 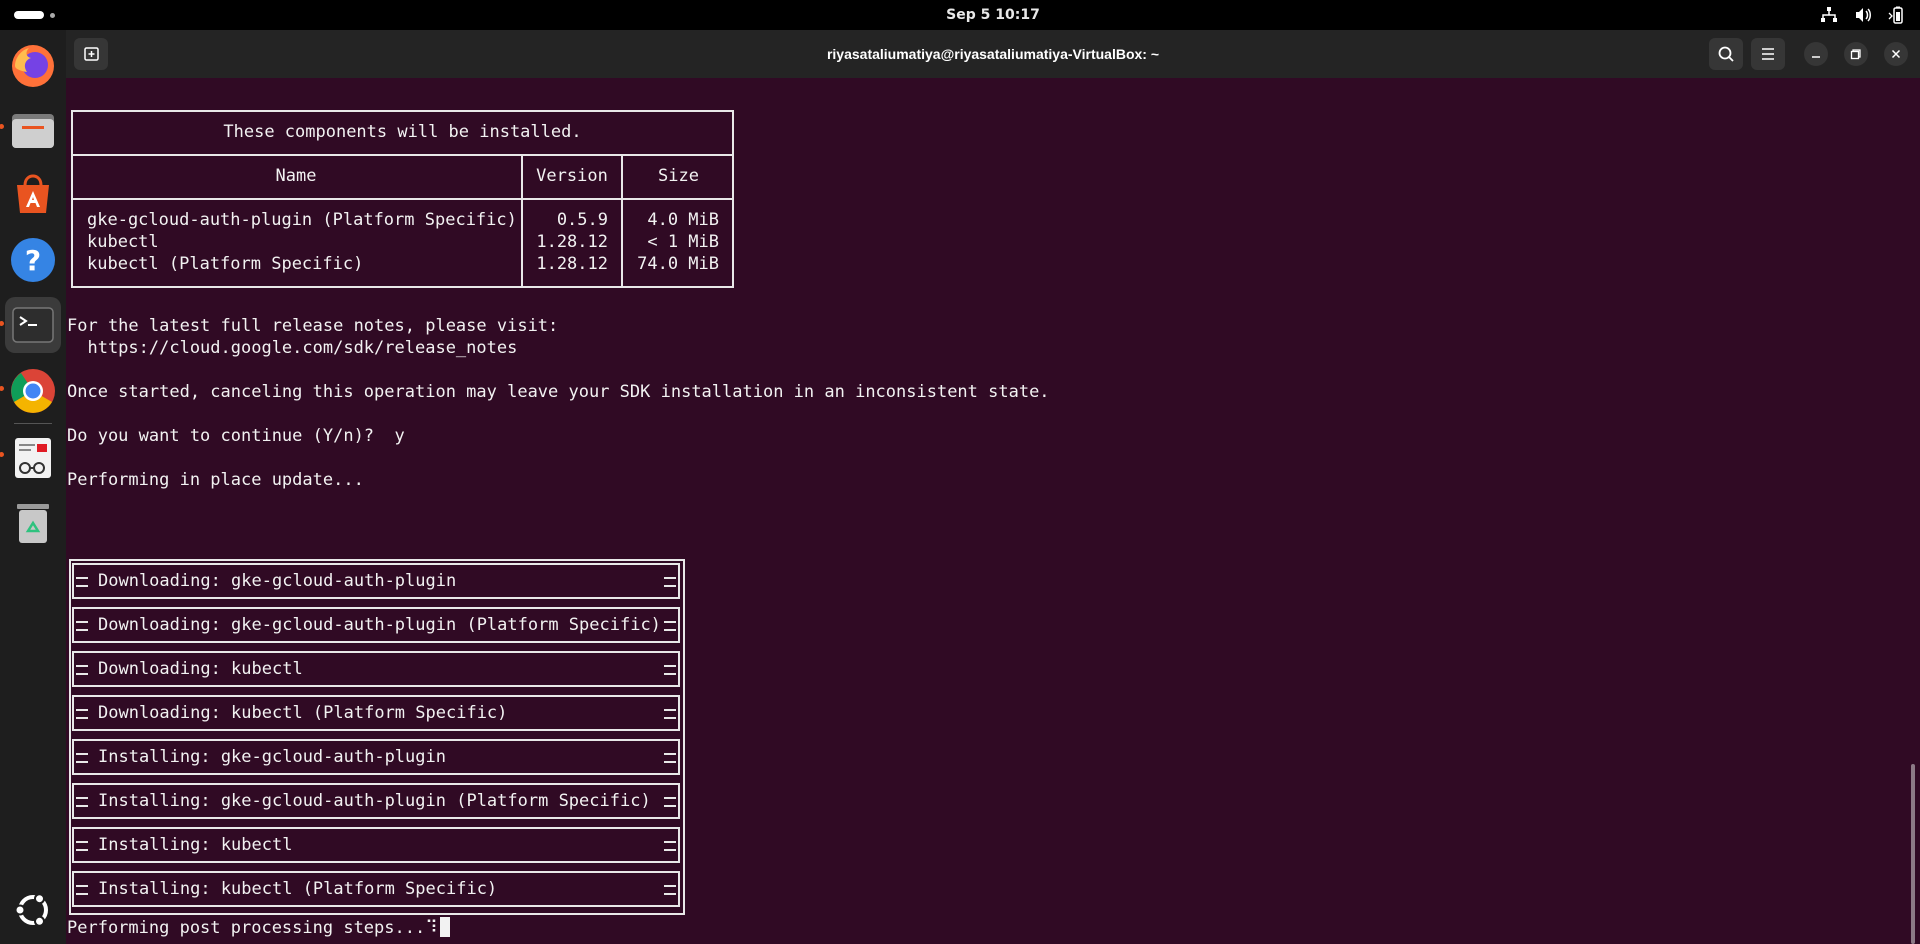 I want to click on table-cell-size: < 1 MiB, so click(x=683, y=242).